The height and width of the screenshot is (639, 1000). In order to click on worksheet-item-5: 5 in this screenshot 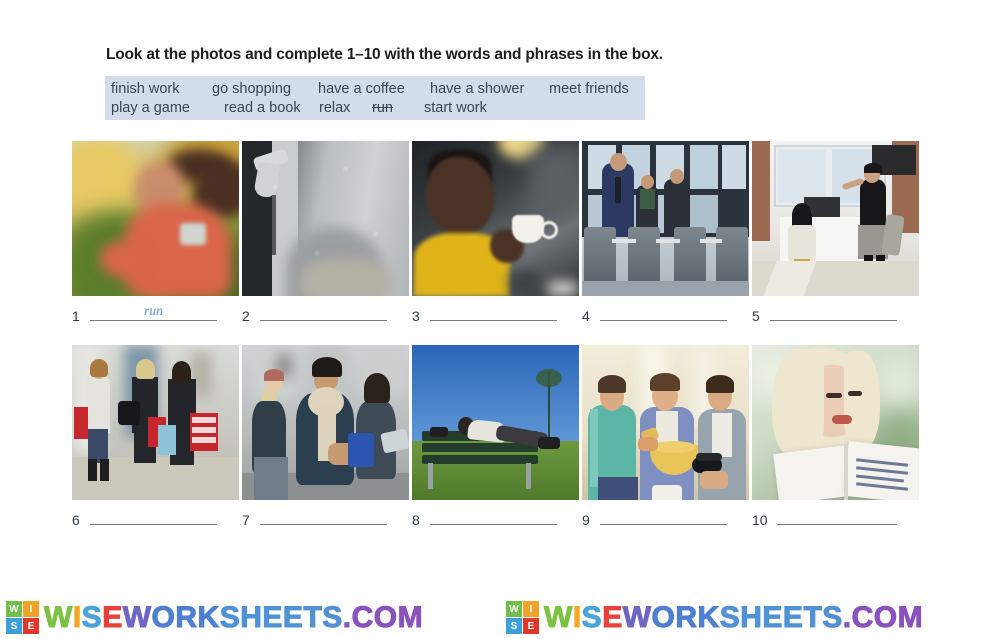, I will do `click(835, 232)`.